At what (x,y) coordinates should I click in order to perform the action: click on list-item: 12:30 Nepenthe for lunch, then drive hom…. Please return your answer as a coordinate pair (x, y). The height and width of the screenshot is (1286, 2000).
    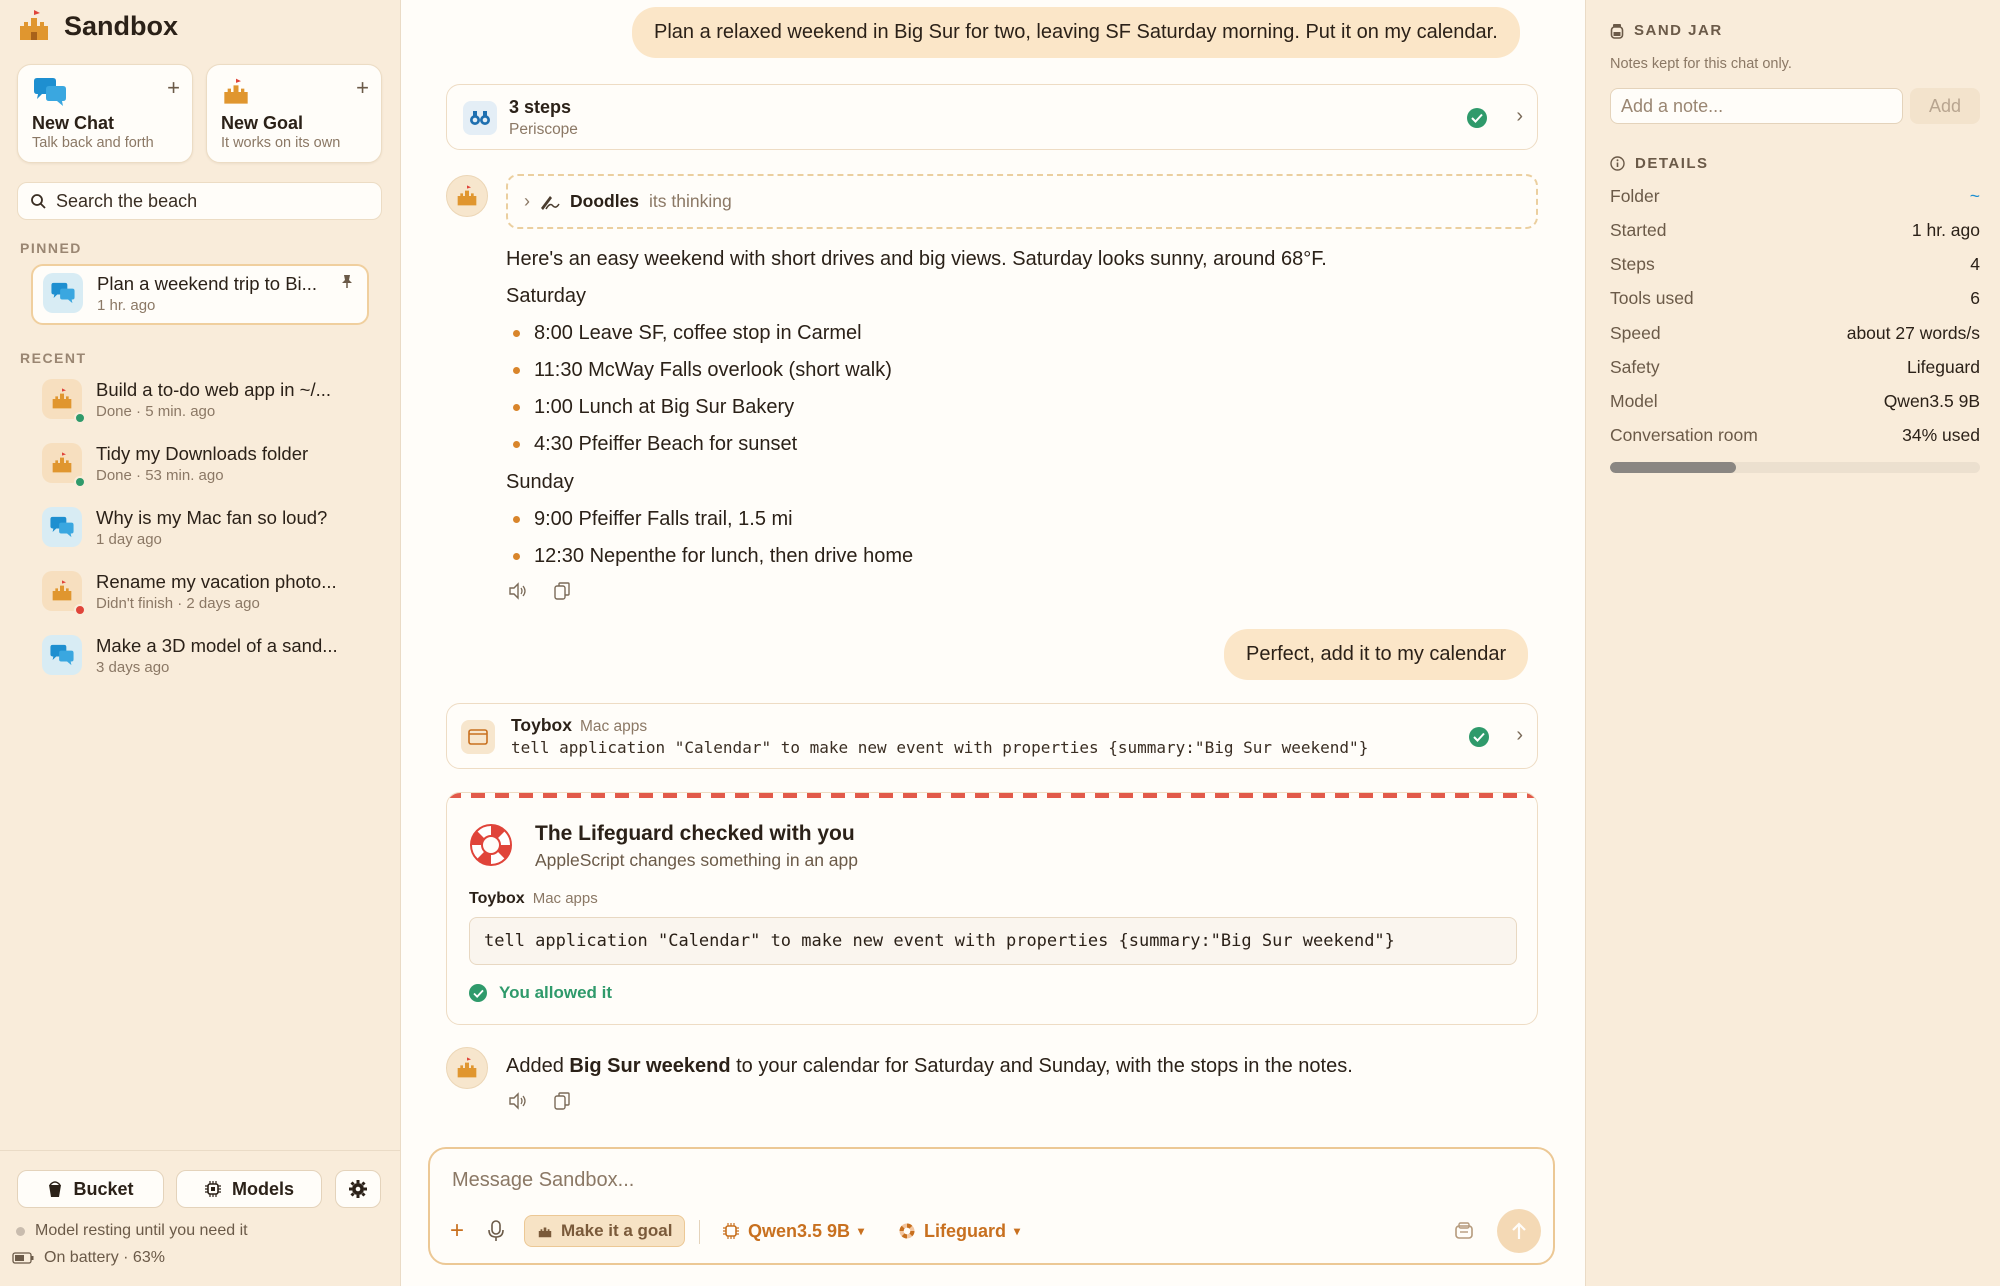
    Looking at the image, I should click on (713, 556).